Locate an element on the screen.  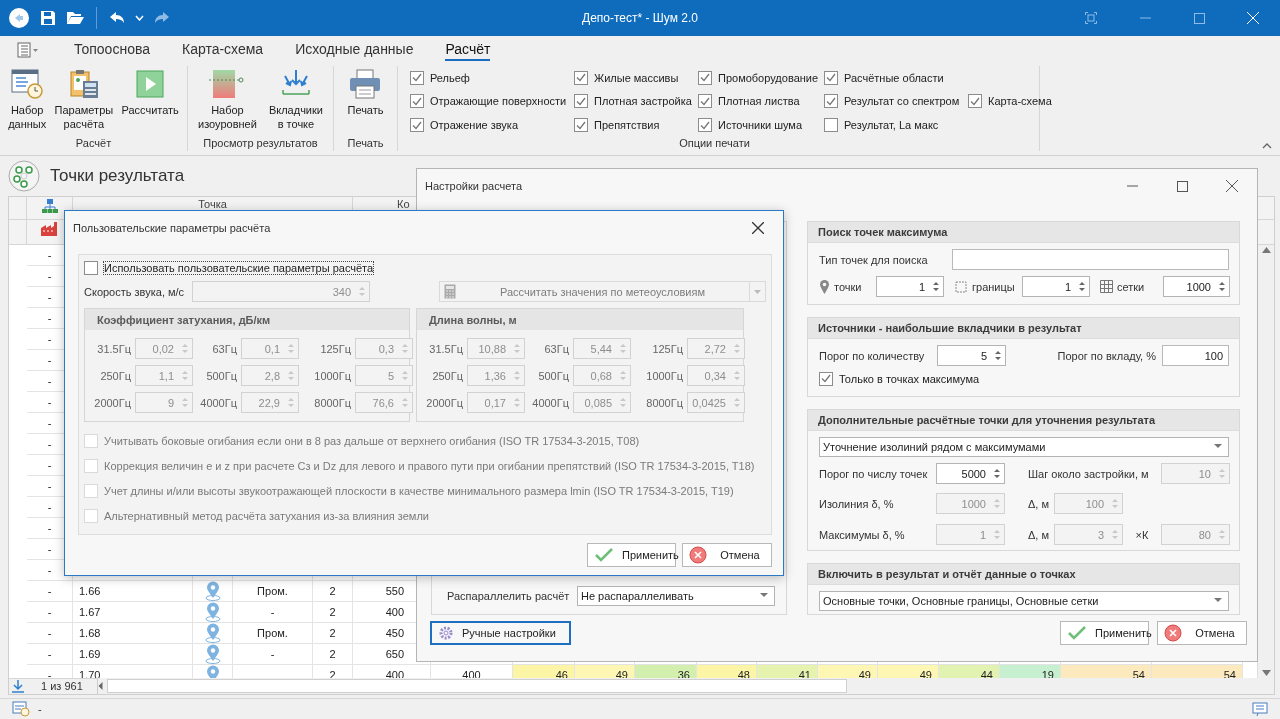
ribbon-tab: Карта-схема is located at coordinates (223, 50).